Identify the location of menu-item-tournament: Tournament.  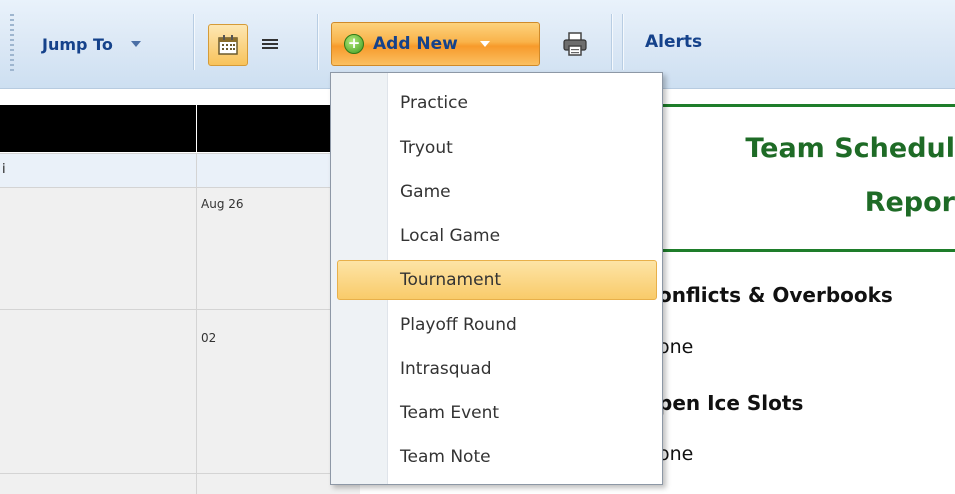
(497, 280).